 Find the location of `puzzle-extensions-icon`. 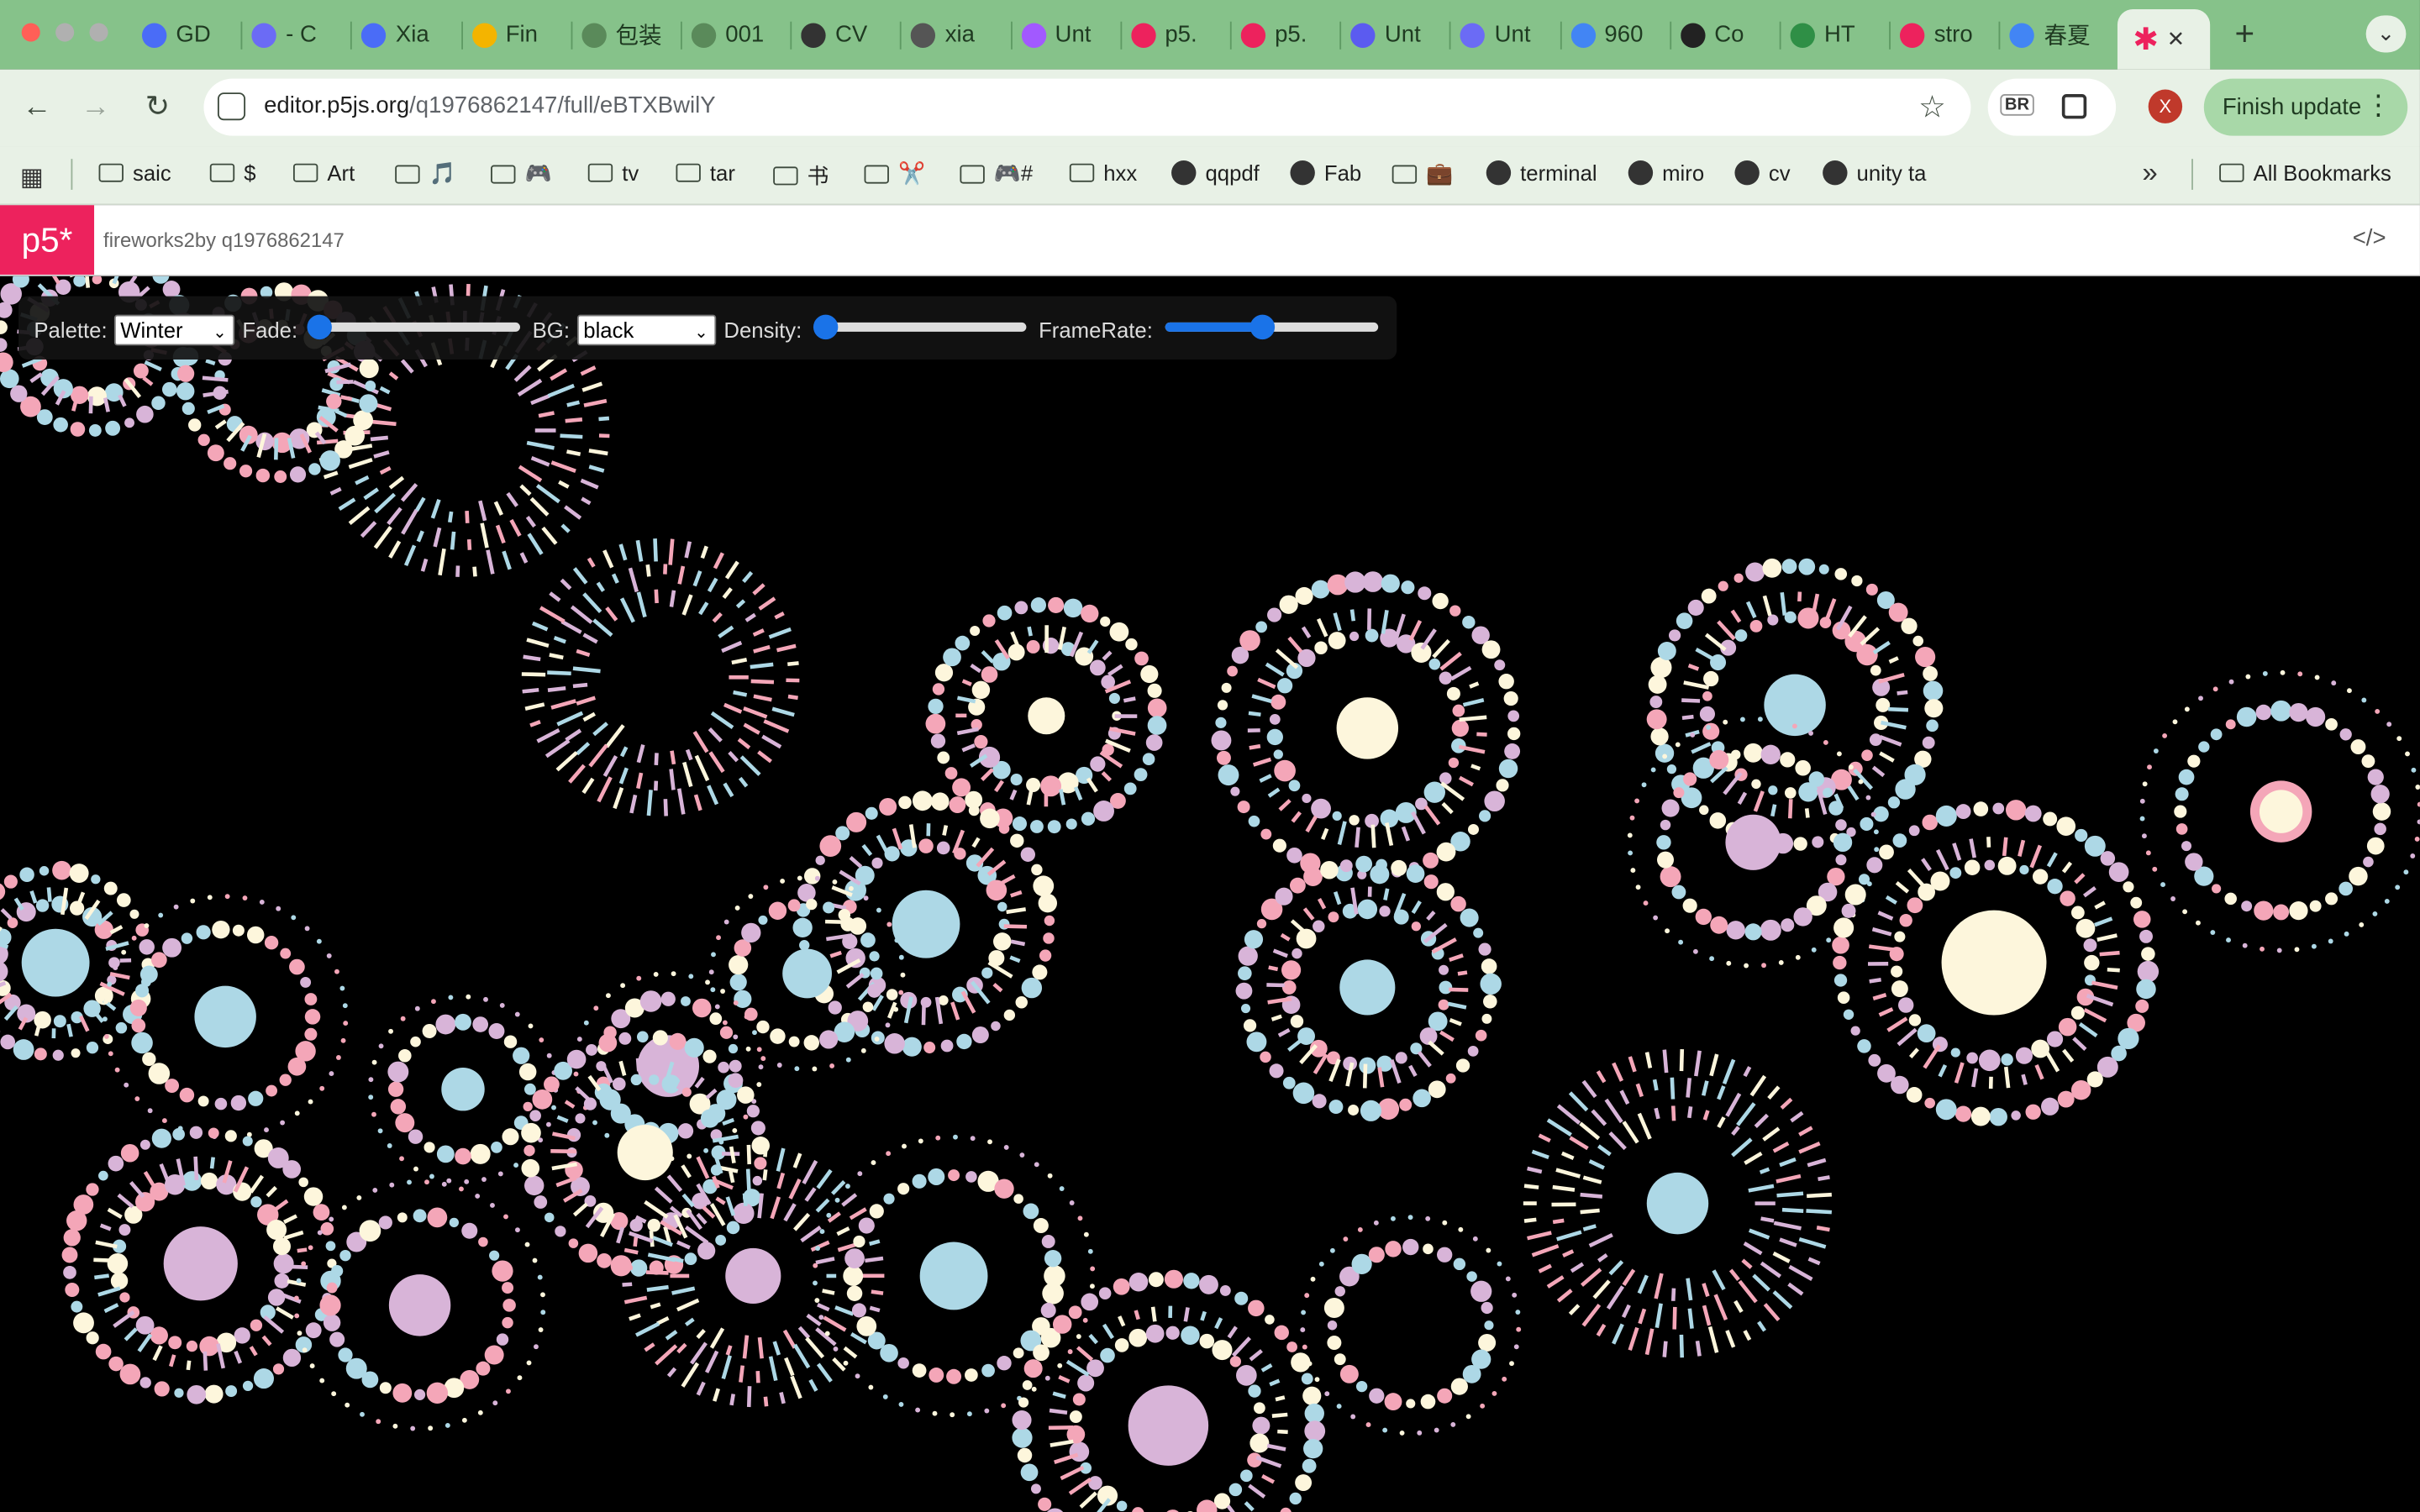

puzzle-extensions-icon is located at coordinates (2074, 106).